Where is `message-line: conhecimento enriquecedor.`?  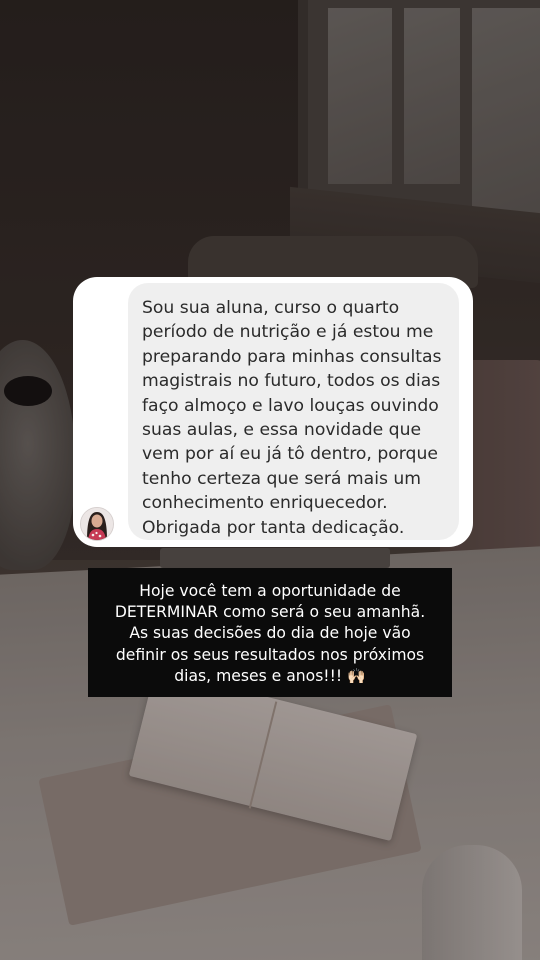 message-line: conhecimento enriquecedor. is located at coordinates (265, 503).